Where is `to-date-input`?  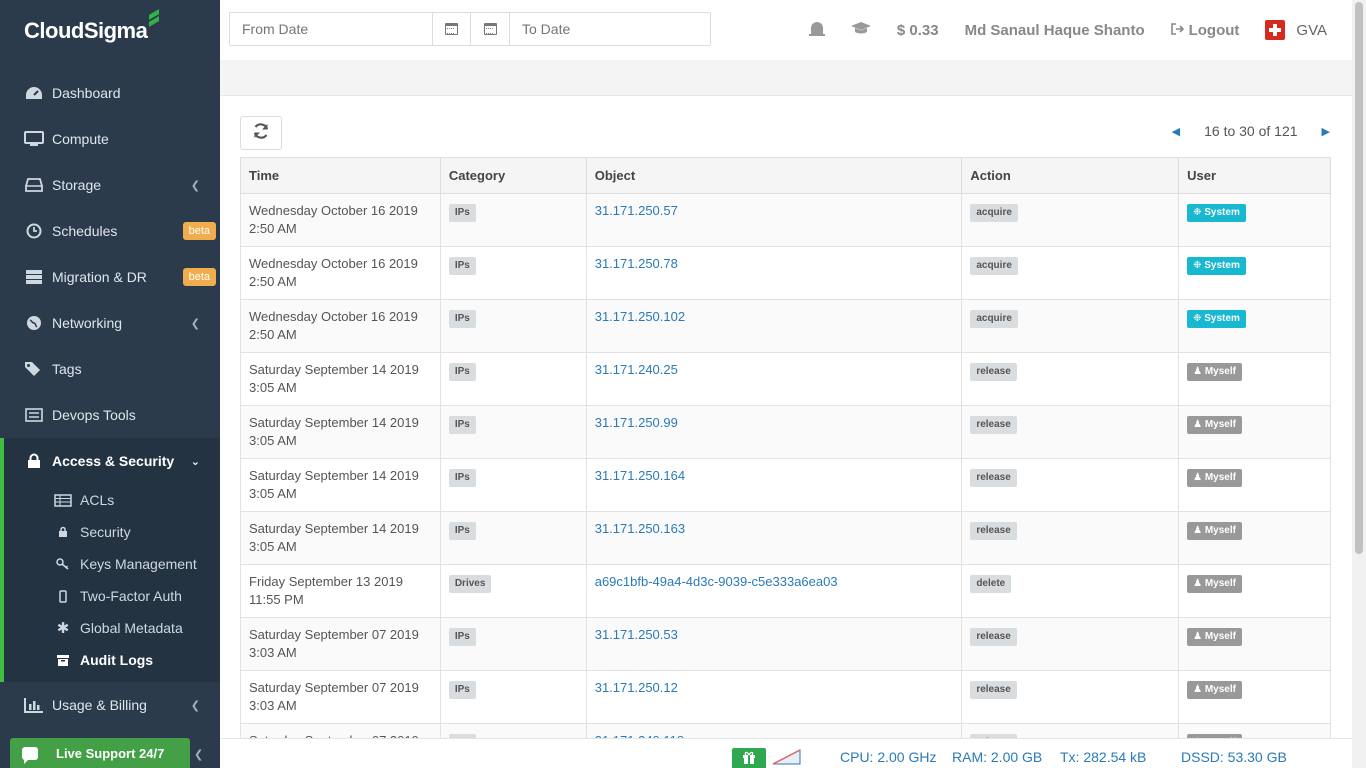 to-date-input is located at coordinates (610, 29).